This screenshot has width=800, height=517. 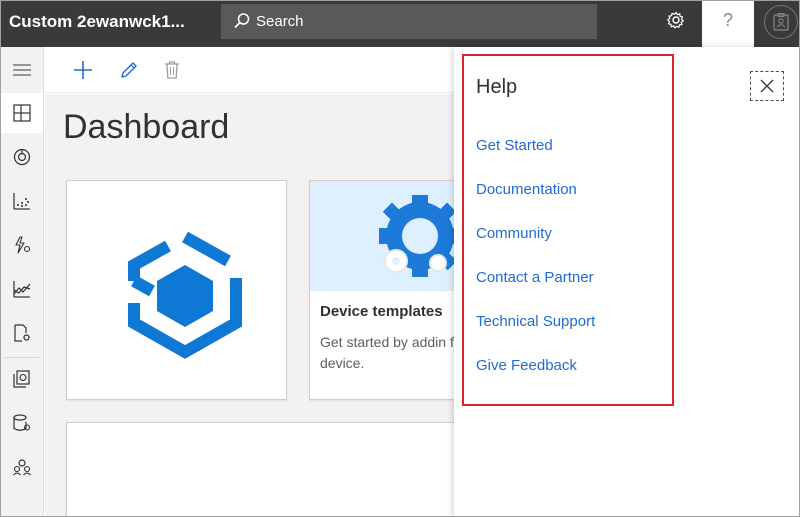 I want to click on nav-item-rules, so click(x=22, y=245).